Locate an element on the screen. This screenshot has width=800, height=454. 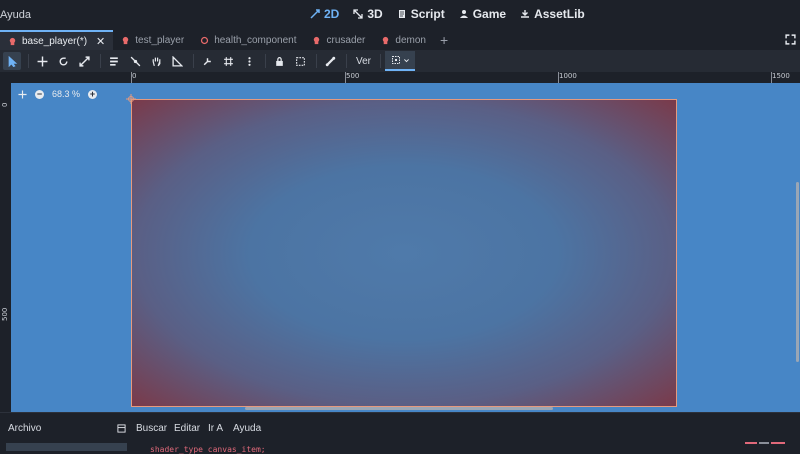
rotate-icon is located at coordinates (63, 60).